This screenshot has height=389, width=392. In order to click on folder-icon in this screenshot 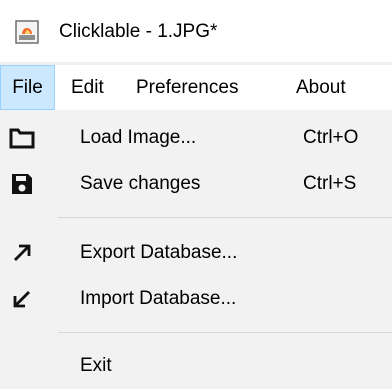, I will do `click(22, 138)`.